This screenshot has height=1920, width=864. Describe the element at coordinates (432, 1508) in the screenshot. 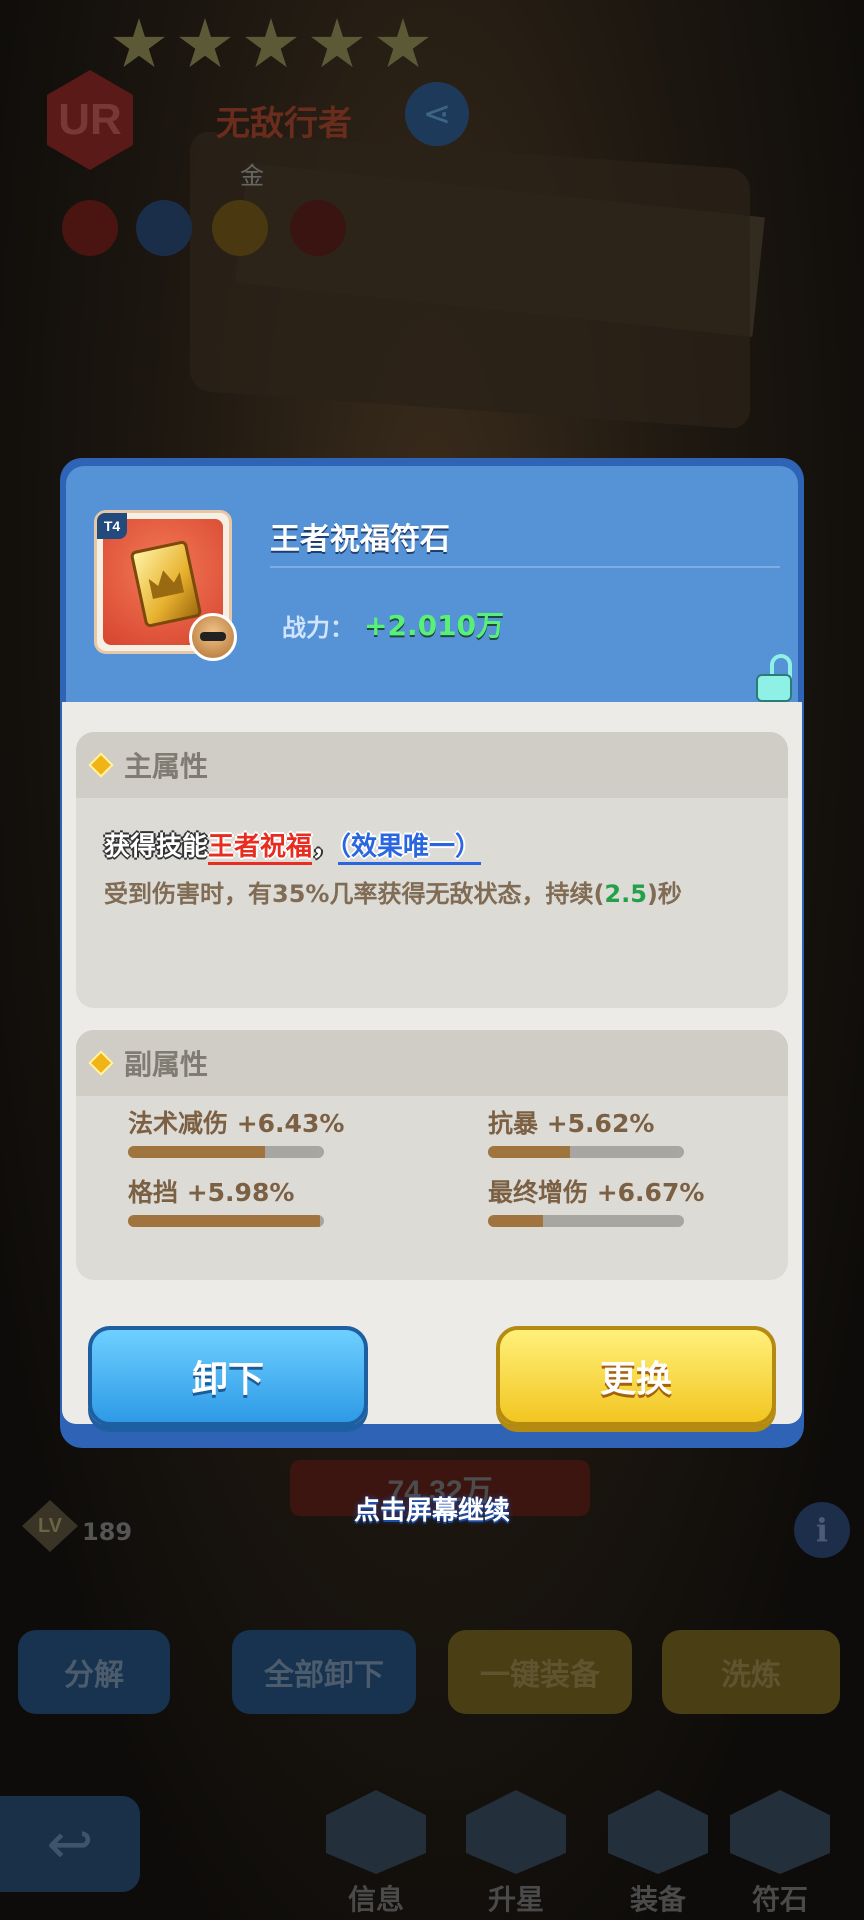

I see `tap-to-continue: 点击屏幕继续` at that location.